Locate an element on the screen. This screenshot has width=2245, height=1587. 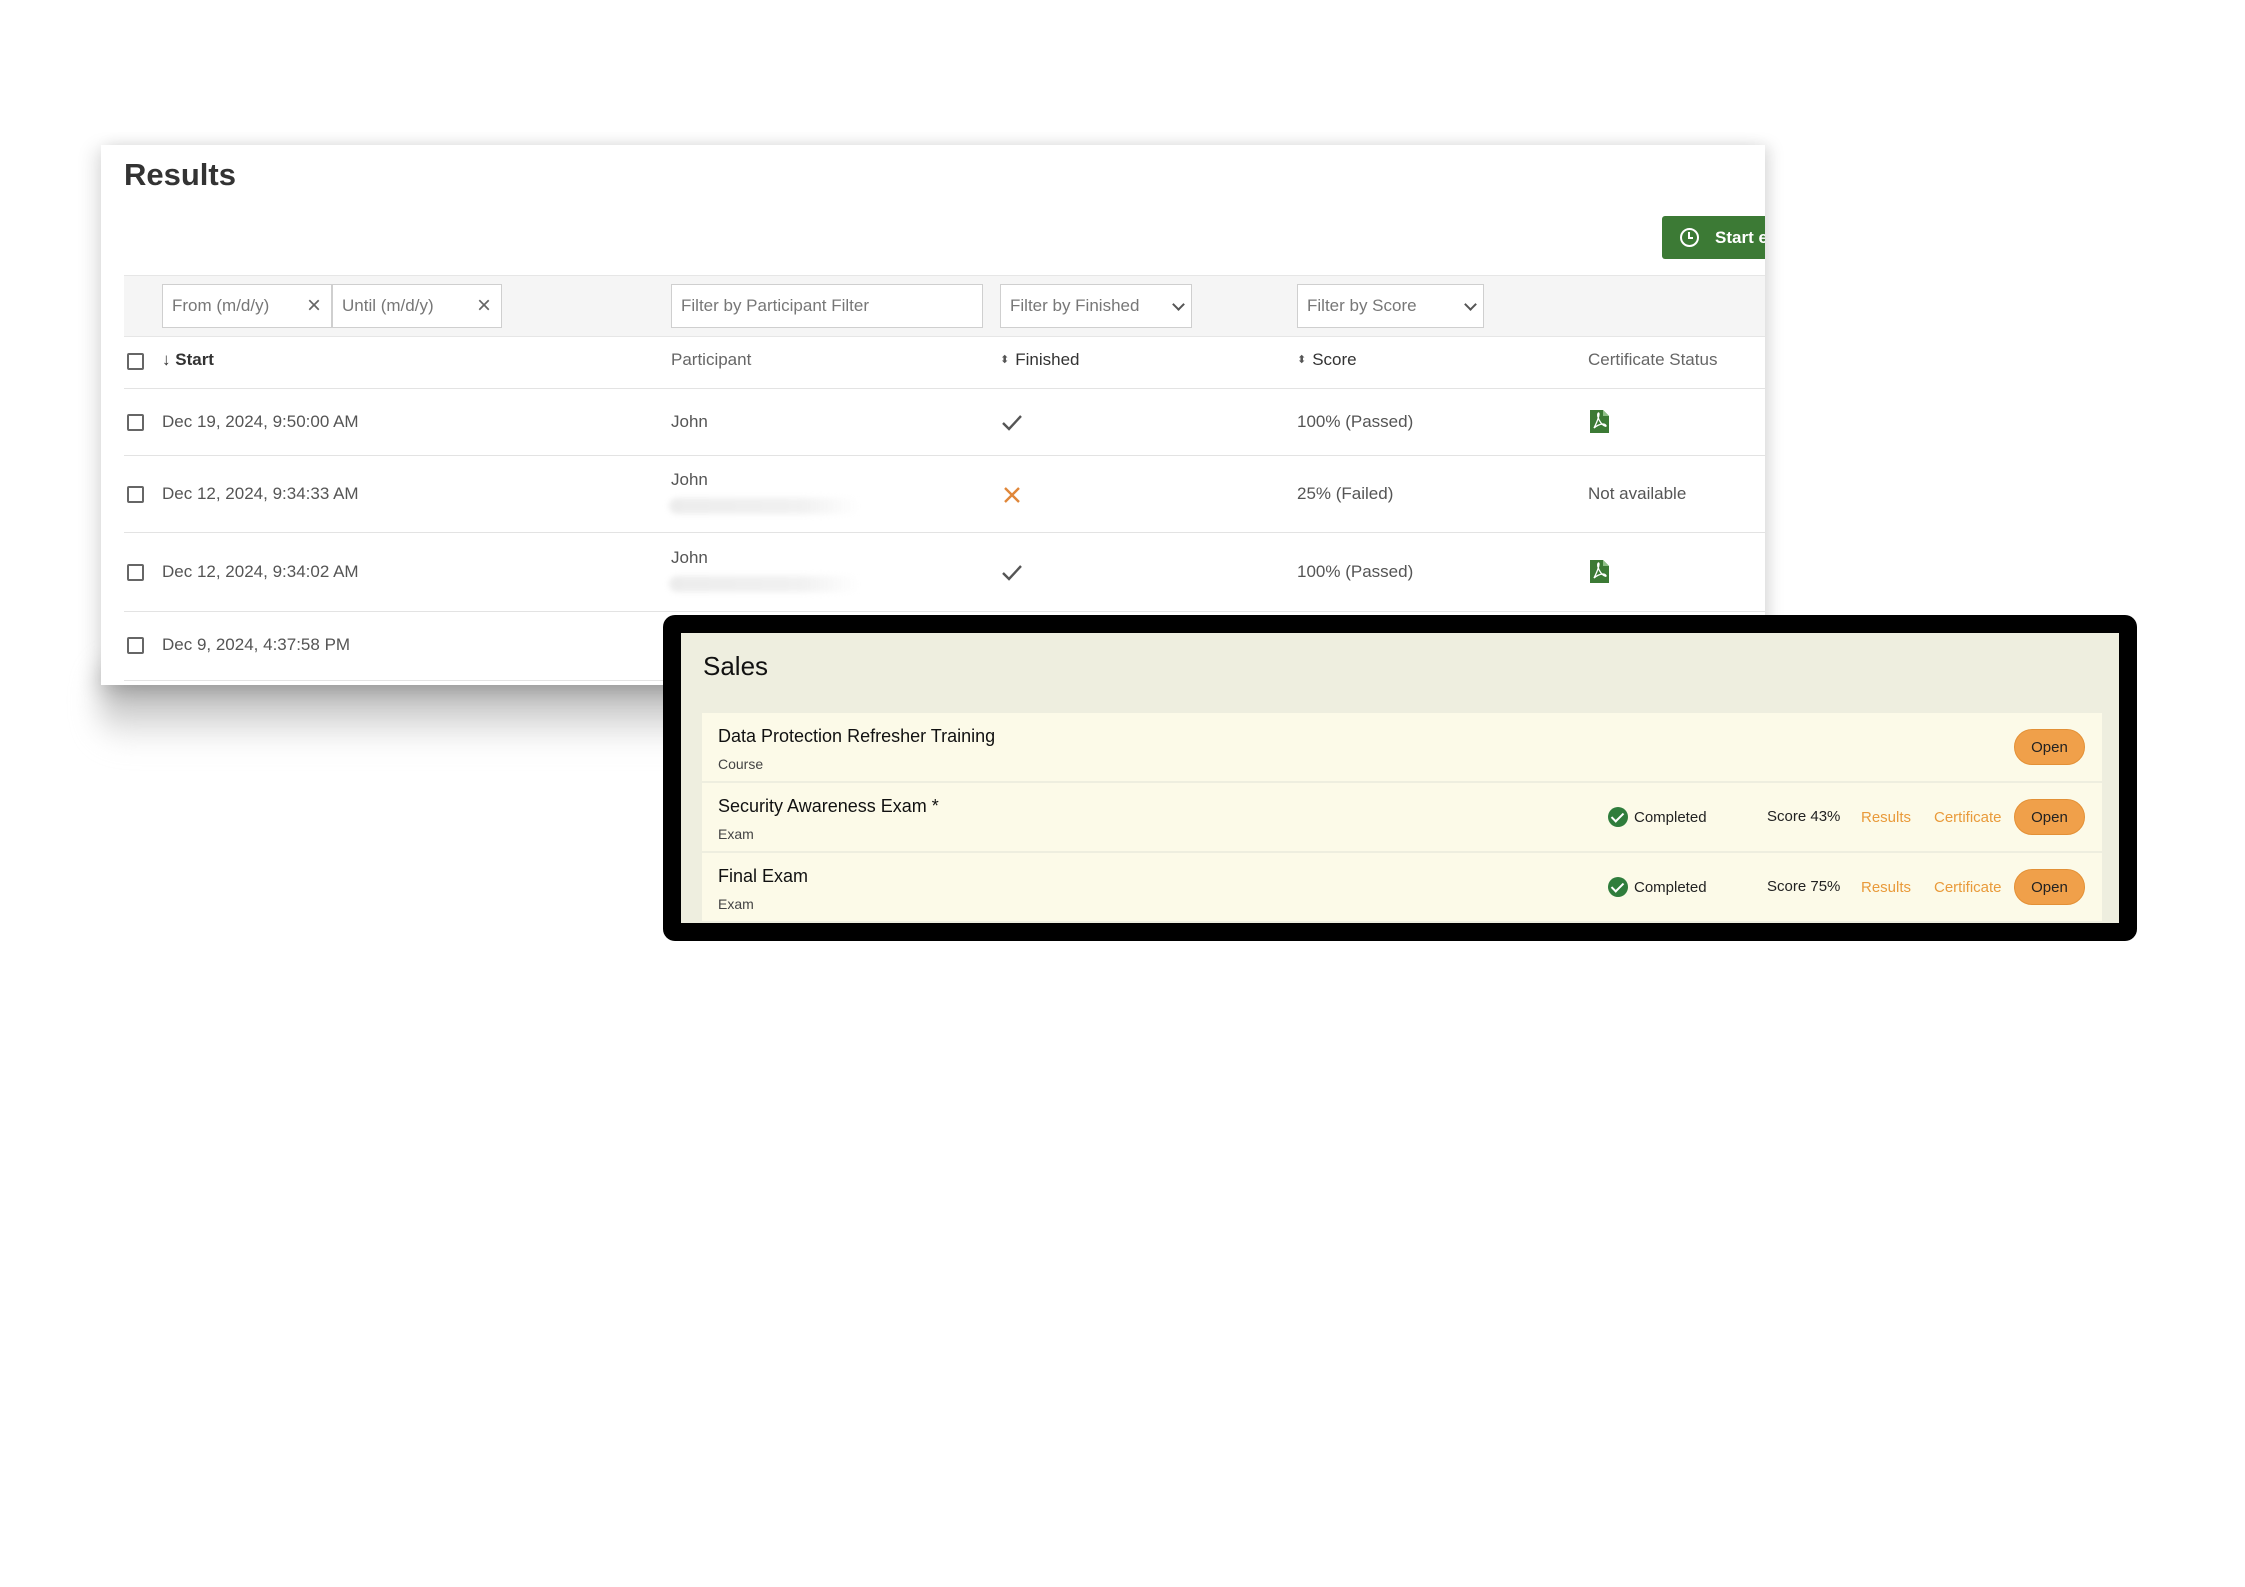
page-title: Results is located at coordinates (180, 174).